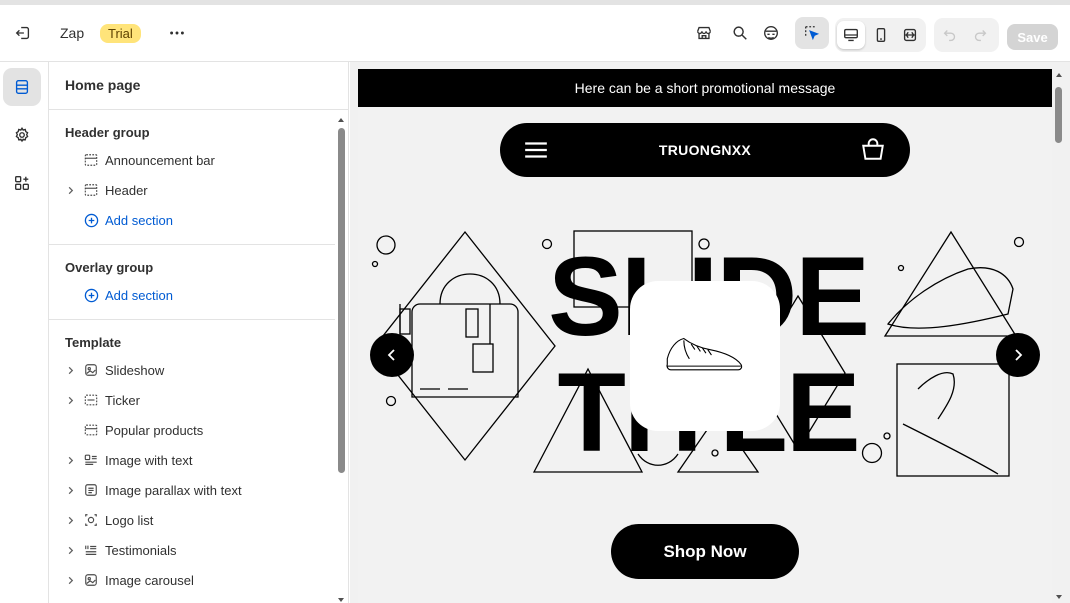  I want to click on announcement-icon, so click(91, 160).